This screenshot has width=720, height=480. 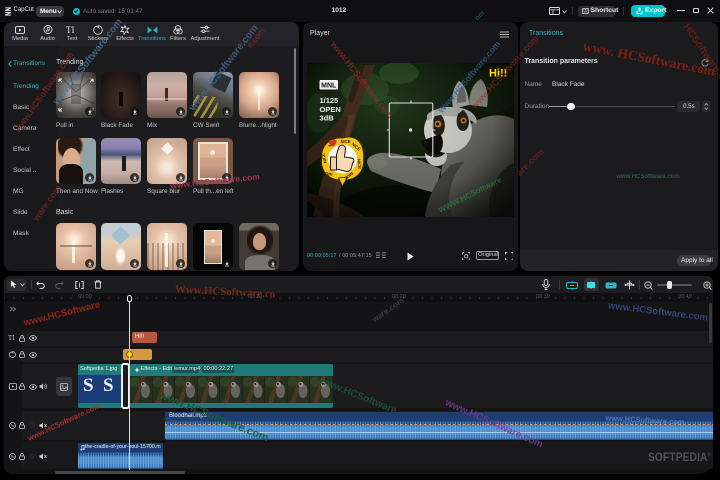 What do you see at coordinates (498, 74) in the screenshot?
I see `svg-text: Hi!!` at bounding box center [498, 74].